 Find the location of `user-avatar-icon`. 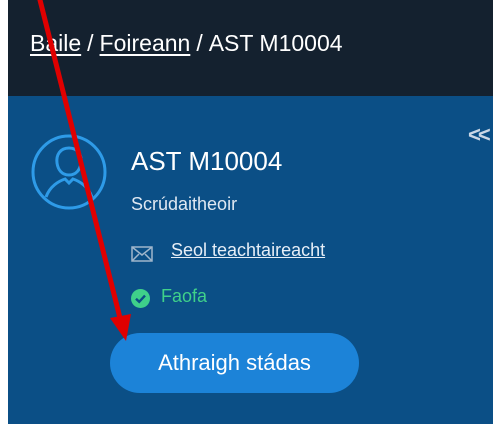

user-avatar-icon is located at coordinates (69, 172).